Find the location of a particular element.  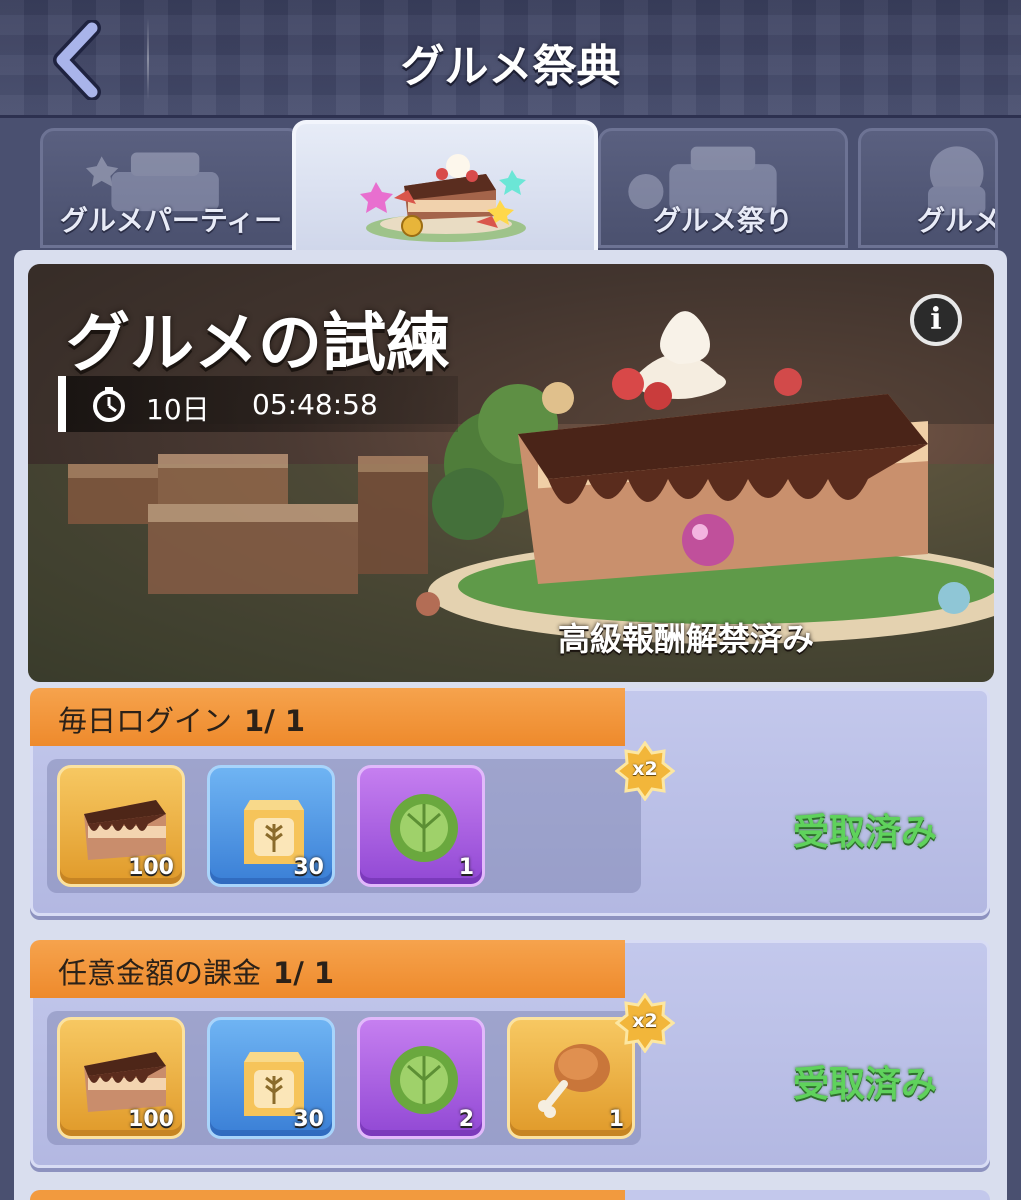

stopwatch-icon is located at coordinates (109, 404).